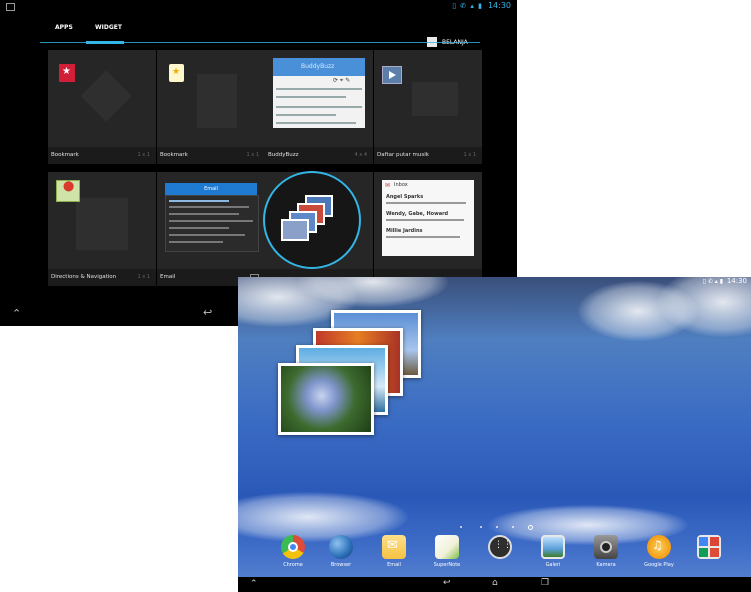 The image size is (751, 592). I want to click on buddybuzz-header: BuddyBuzz, so click(319, 67).